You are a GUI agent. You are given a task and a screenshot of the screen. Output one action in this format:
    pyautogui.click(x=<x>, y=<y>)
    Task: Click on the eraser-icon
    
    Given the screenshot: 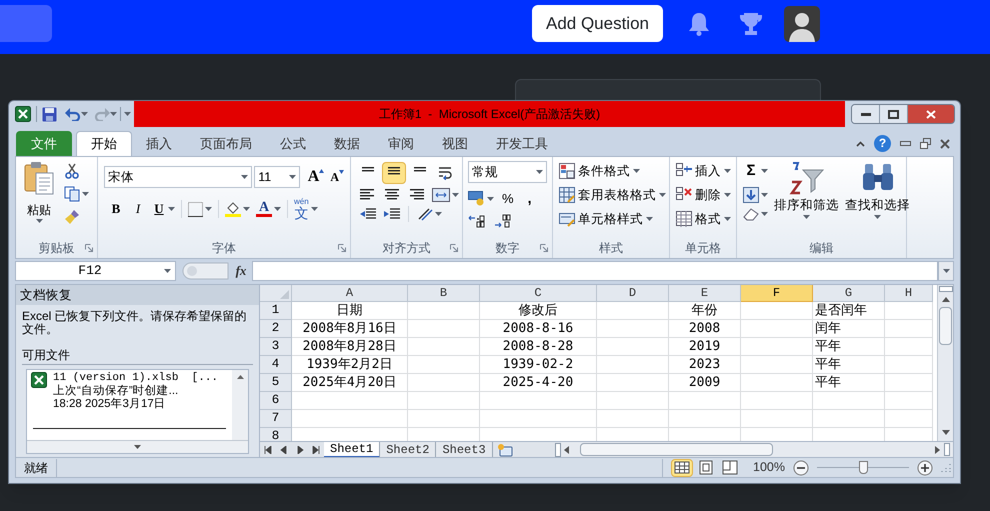 What is the action you would take?
    pyautogui.click(x=751, y=213)
    